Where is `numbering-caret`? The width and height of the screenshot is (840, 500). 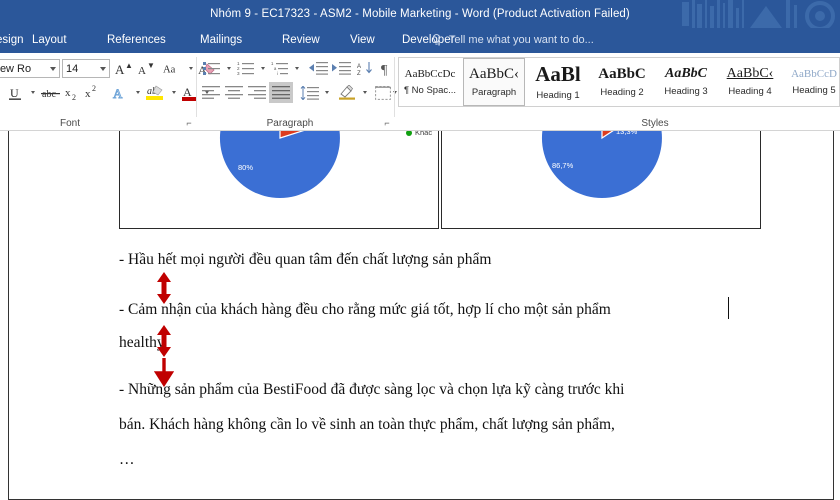
numbering-caret is located at coordinates (261, 68).